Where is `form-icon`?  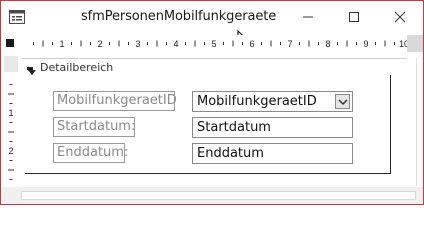
form-icon is located at coordinates (17, 17).